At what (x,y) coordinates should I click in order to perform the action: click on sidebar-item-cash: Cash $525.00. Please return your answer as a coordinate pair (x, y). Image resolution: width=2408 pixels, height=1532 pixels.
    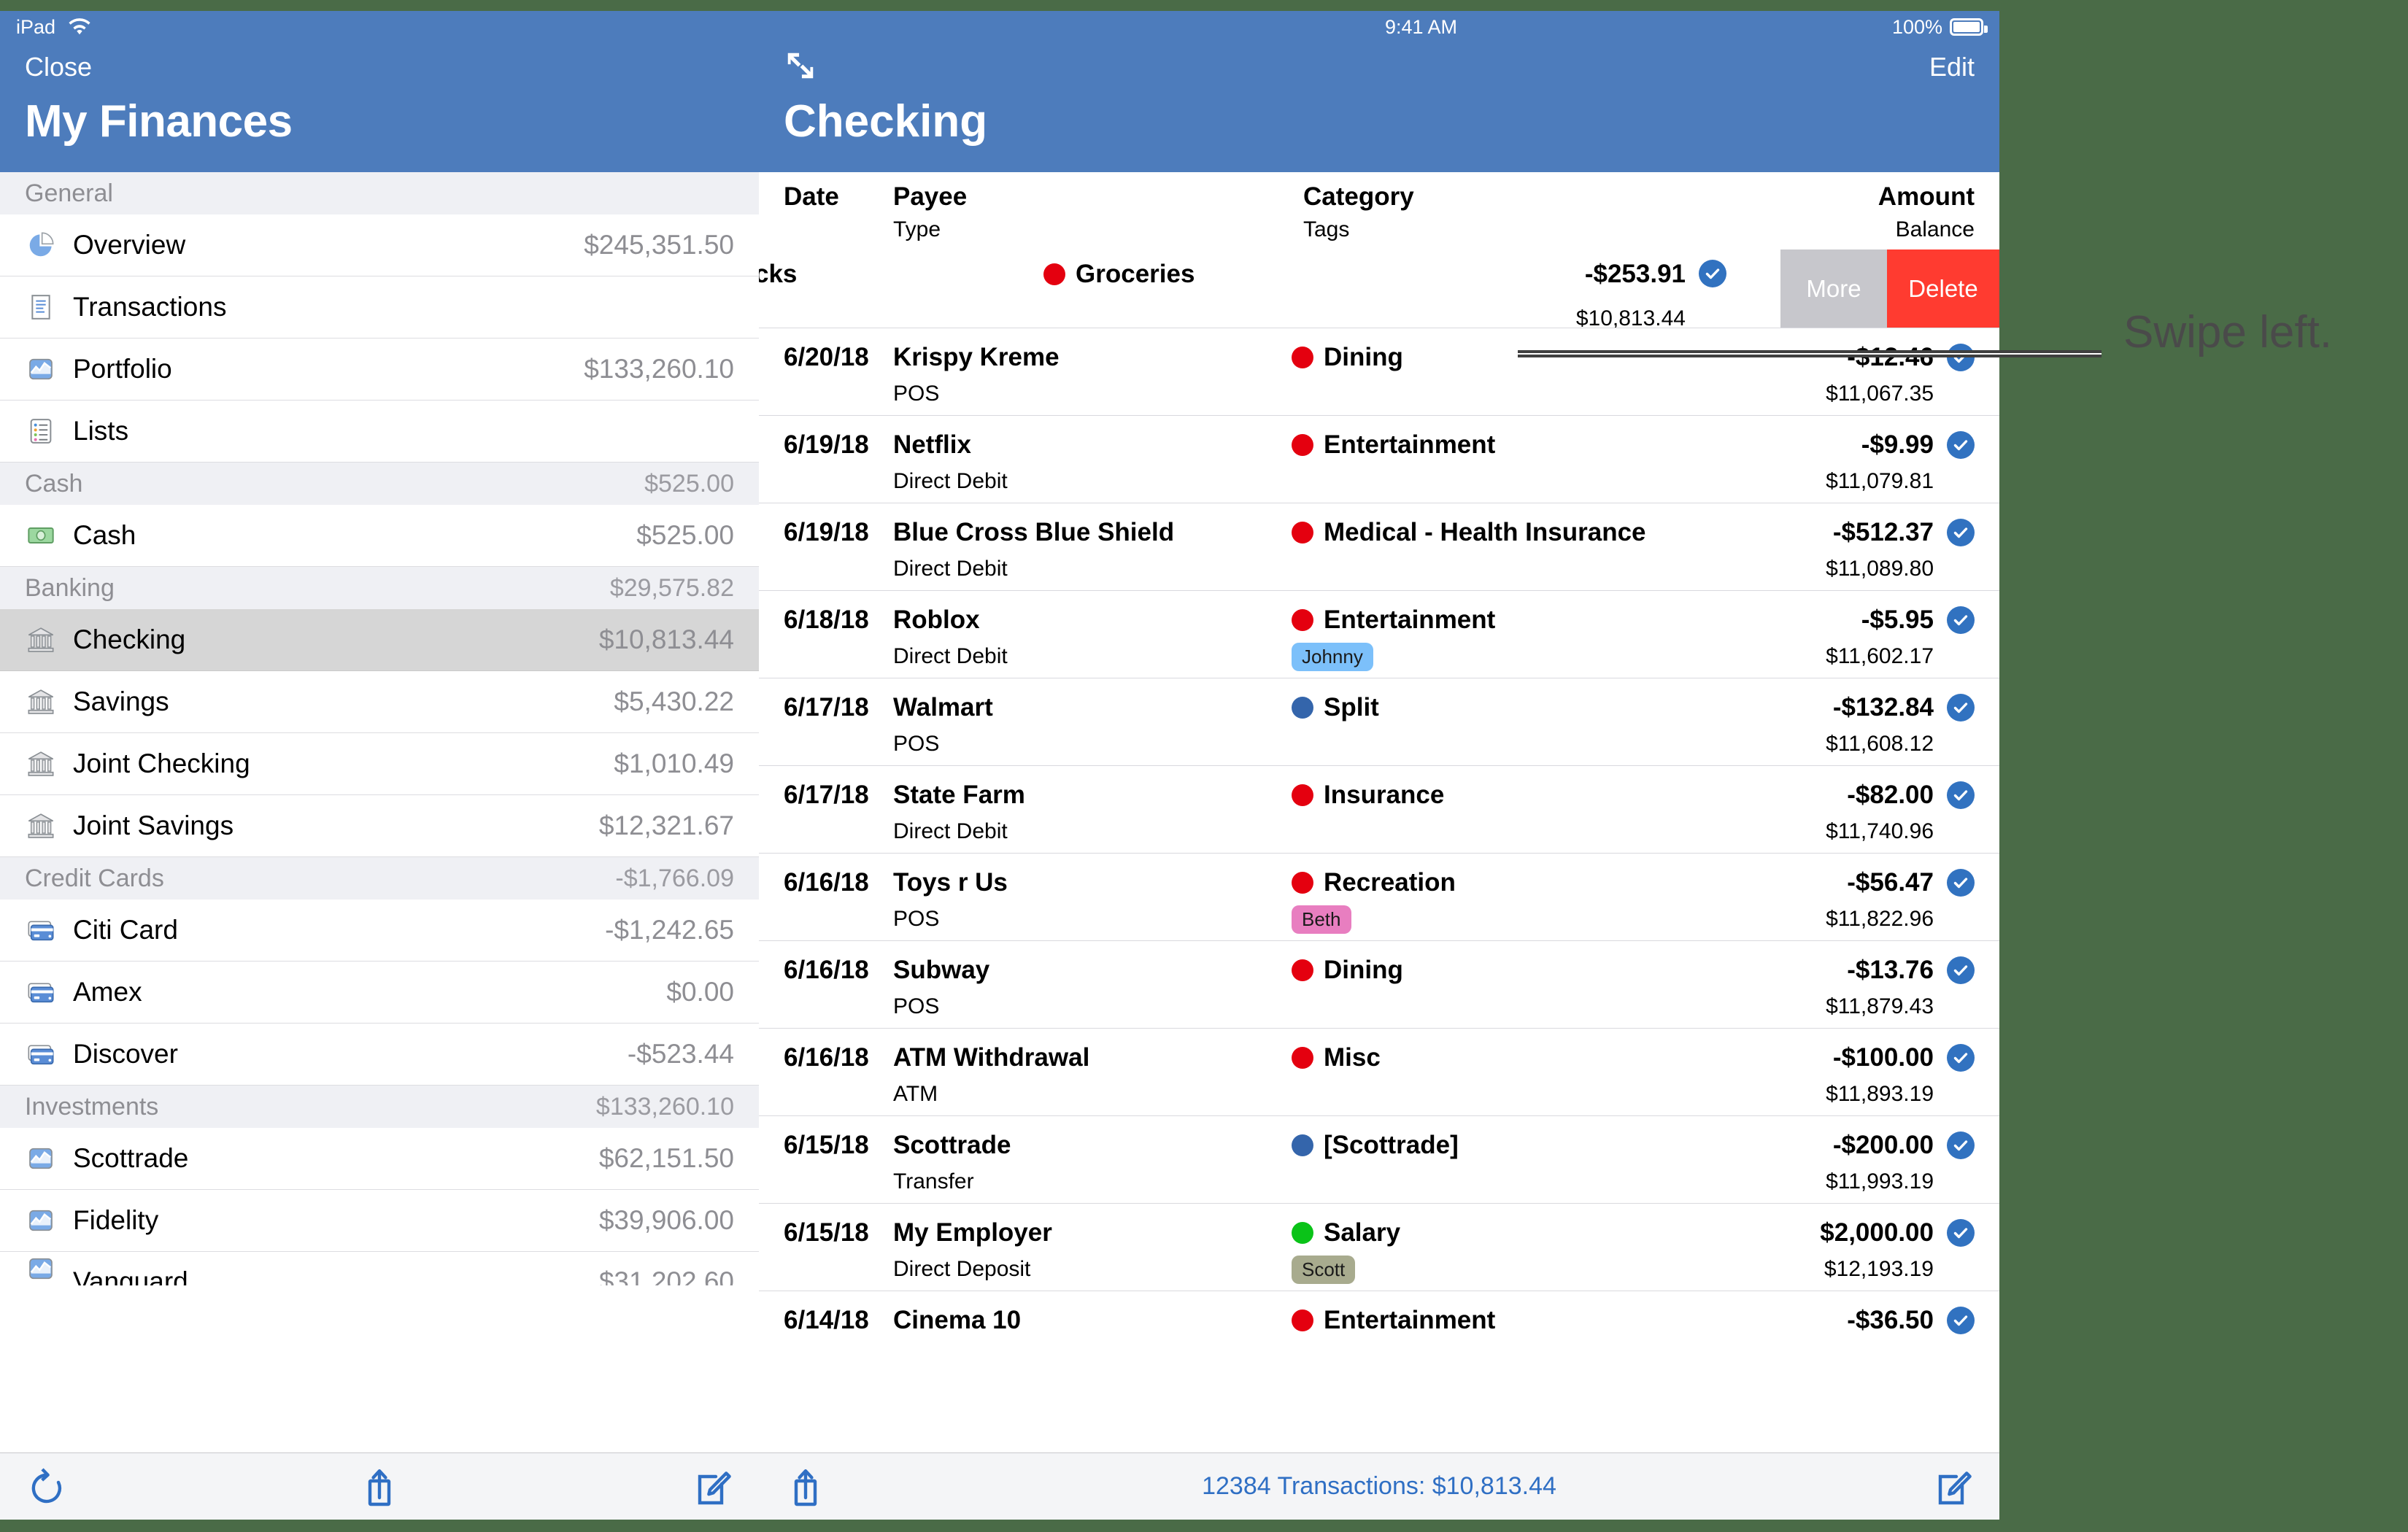
    Looking at the image, I should click on (379, 536).